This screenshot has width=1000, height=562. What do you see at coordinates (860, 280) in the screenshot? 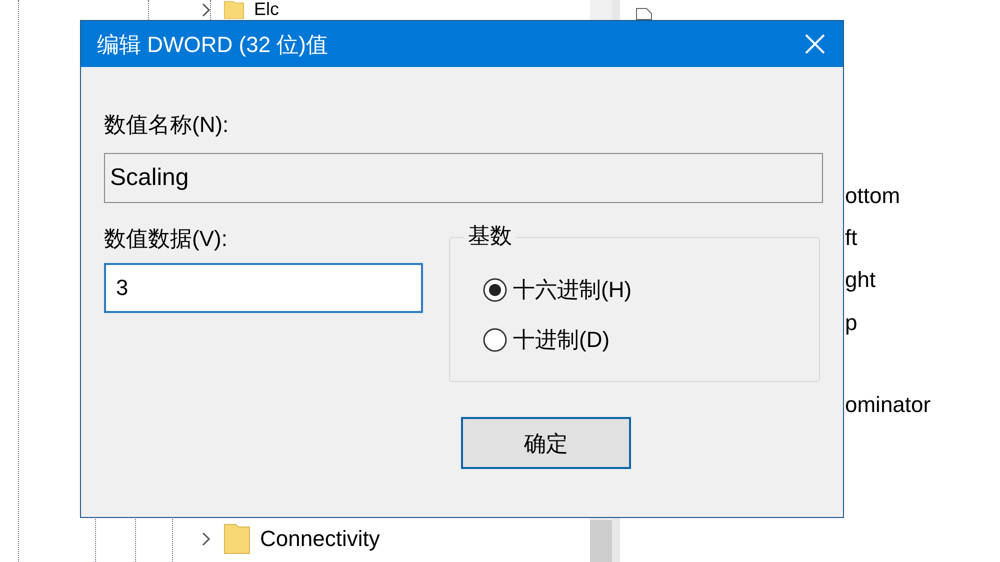
I see `list-item: ght` at bounding box center [860, 280].